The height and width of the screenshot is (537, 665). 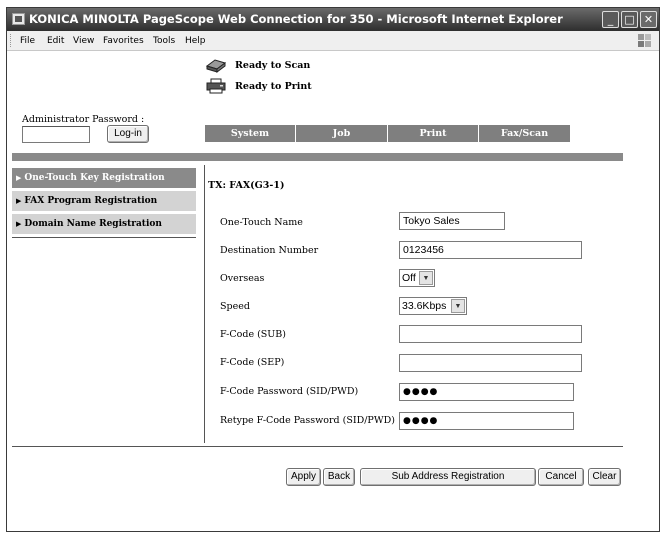 What do you see at coordinates (242, 278) in the screenshot?
I see `overseas-label: Overseas` at bounding box center [242, 278].